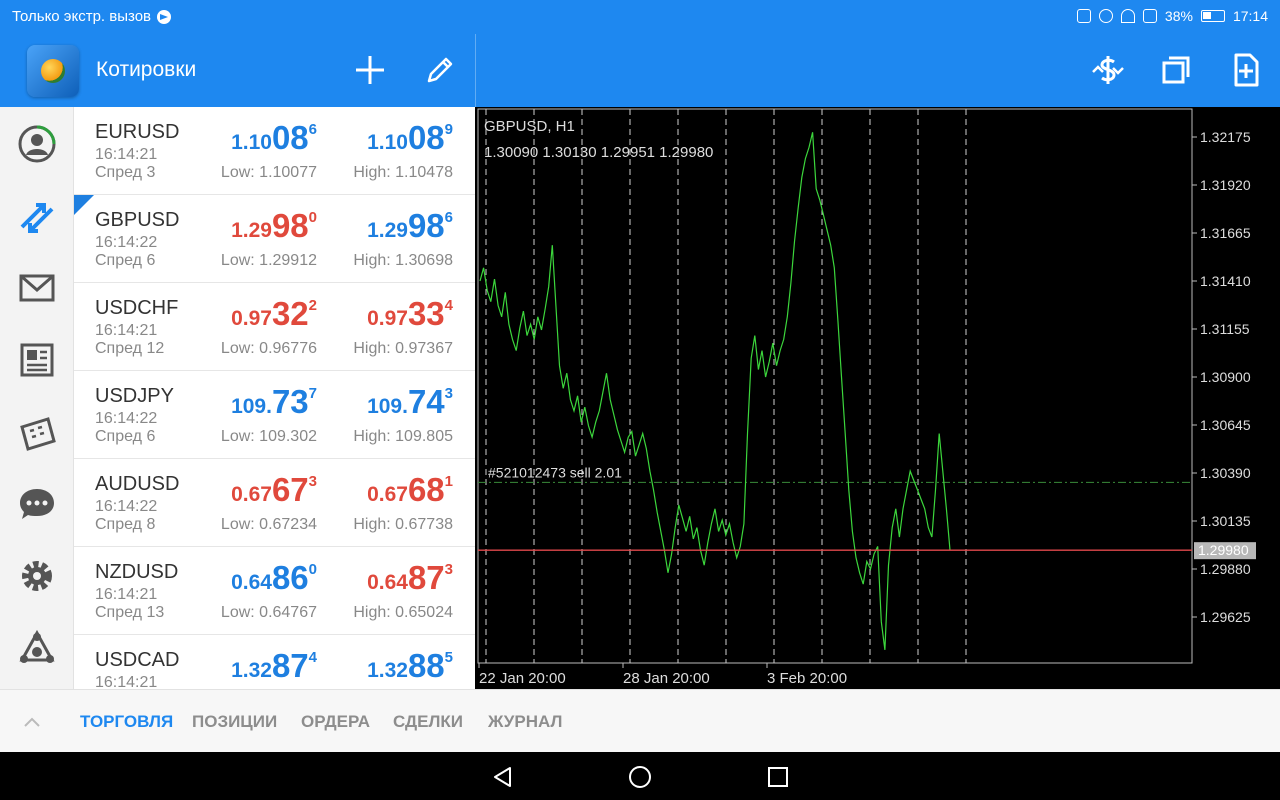  What do you see at coordinates (268, 612) in the screenshot?
I see `quote-low: Low: 0.64767` at bounding box center [268, 612].